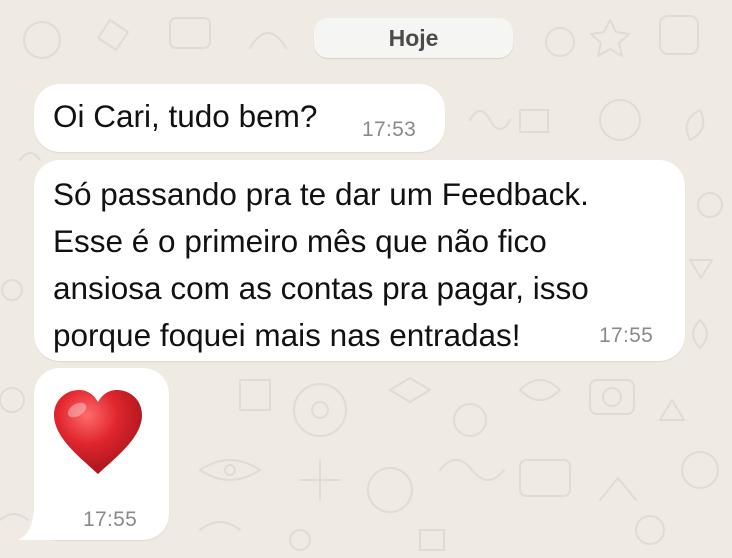  What do you see at coordinates (413, 38) in the screenshot?
I see `date-separator: Hoje` at bounding box center [413, 38].